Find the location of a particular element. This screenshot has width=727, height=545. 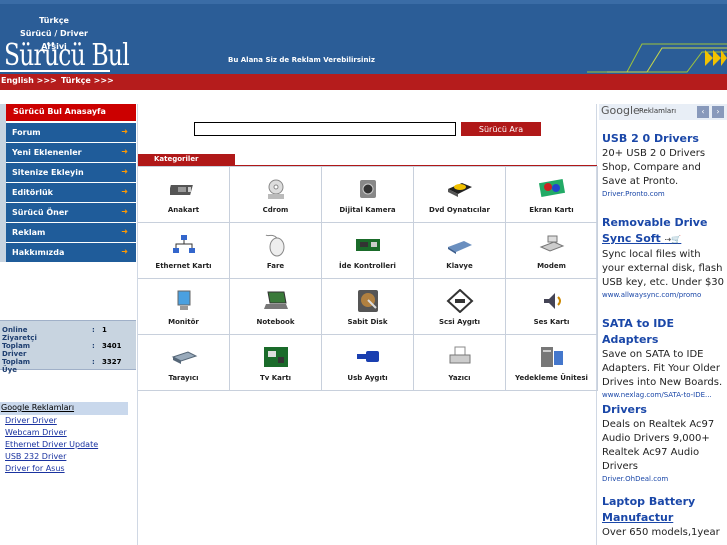

categories-tab: Kategoriler is located at coordinates (186, 159).